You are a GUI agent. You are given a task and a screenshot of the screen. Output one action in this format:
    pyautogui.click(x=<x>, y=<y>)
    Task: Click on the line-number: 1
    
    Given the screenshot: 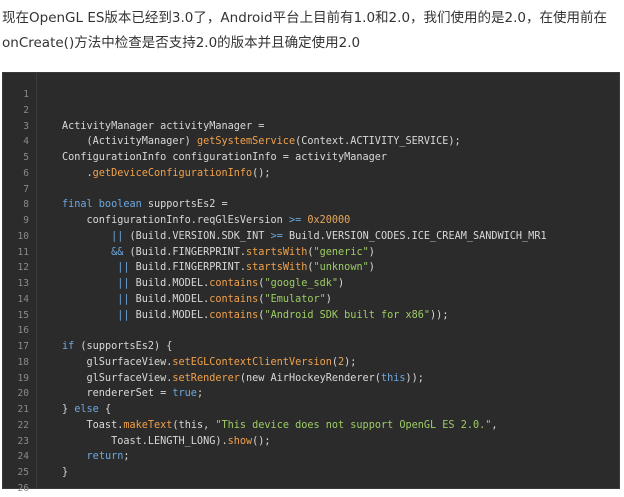 What is the action you would take?
    pyautogui.click(x=26, y=94)
    